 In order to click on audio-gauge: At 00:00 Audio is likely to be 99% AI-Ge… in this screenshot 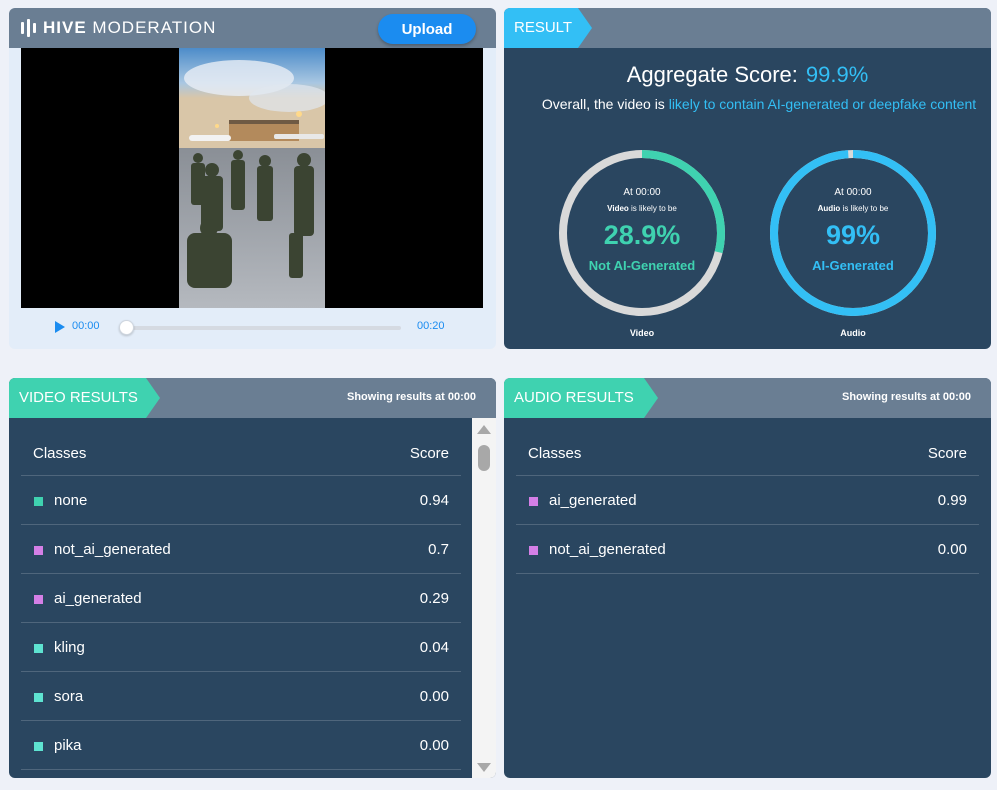, I will do `click(853, 233)`.